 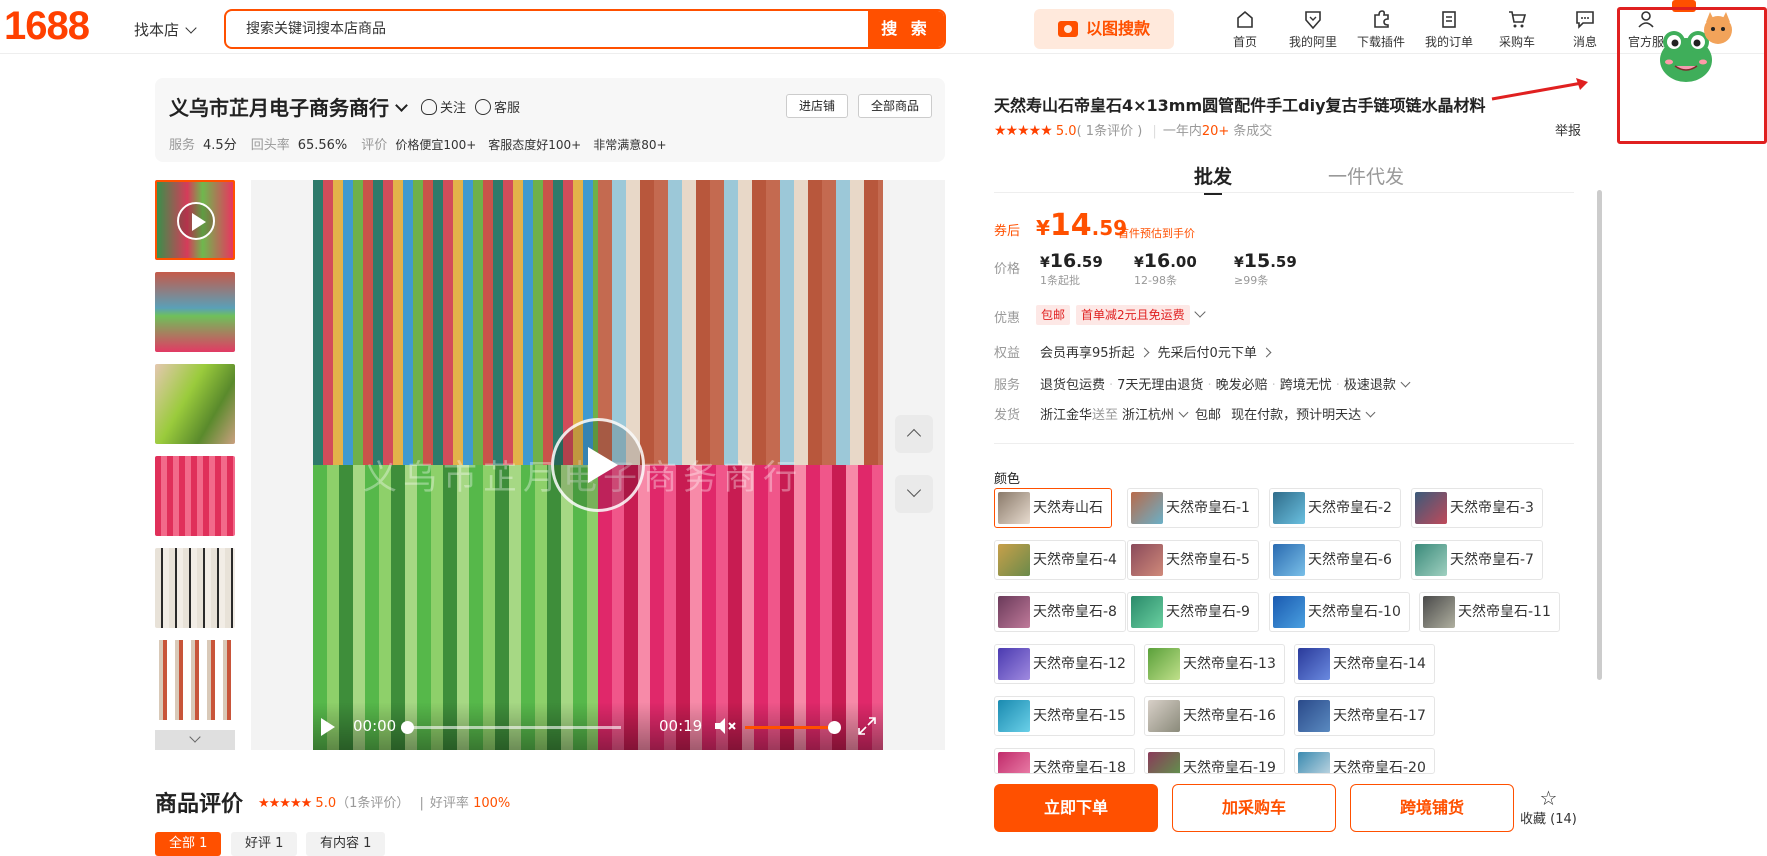 I want to click on nav-my-ali-label: 我的阿里, so click(x=1312, y=42).